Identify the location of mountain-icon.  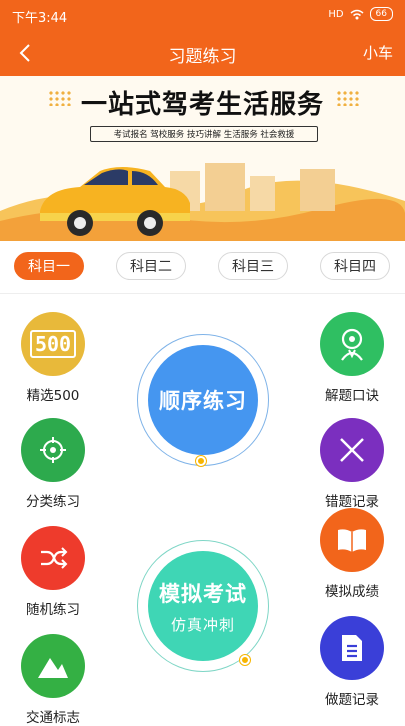
(53, 666).